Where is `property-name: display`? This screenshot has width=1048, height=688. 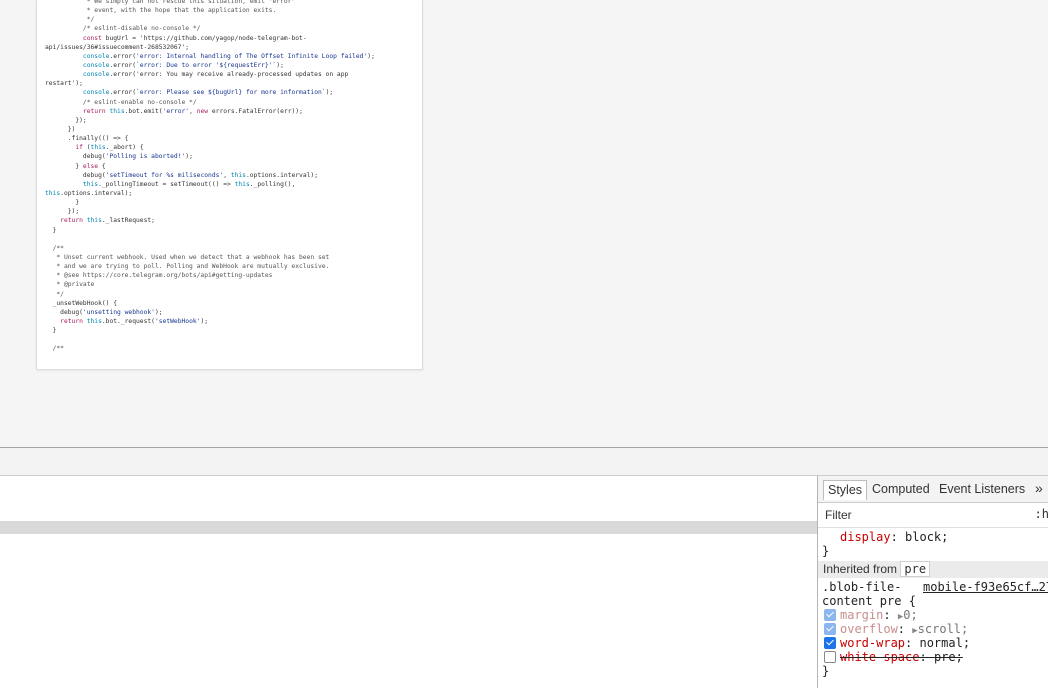 property-name: display is located at coordinates (865, 537).